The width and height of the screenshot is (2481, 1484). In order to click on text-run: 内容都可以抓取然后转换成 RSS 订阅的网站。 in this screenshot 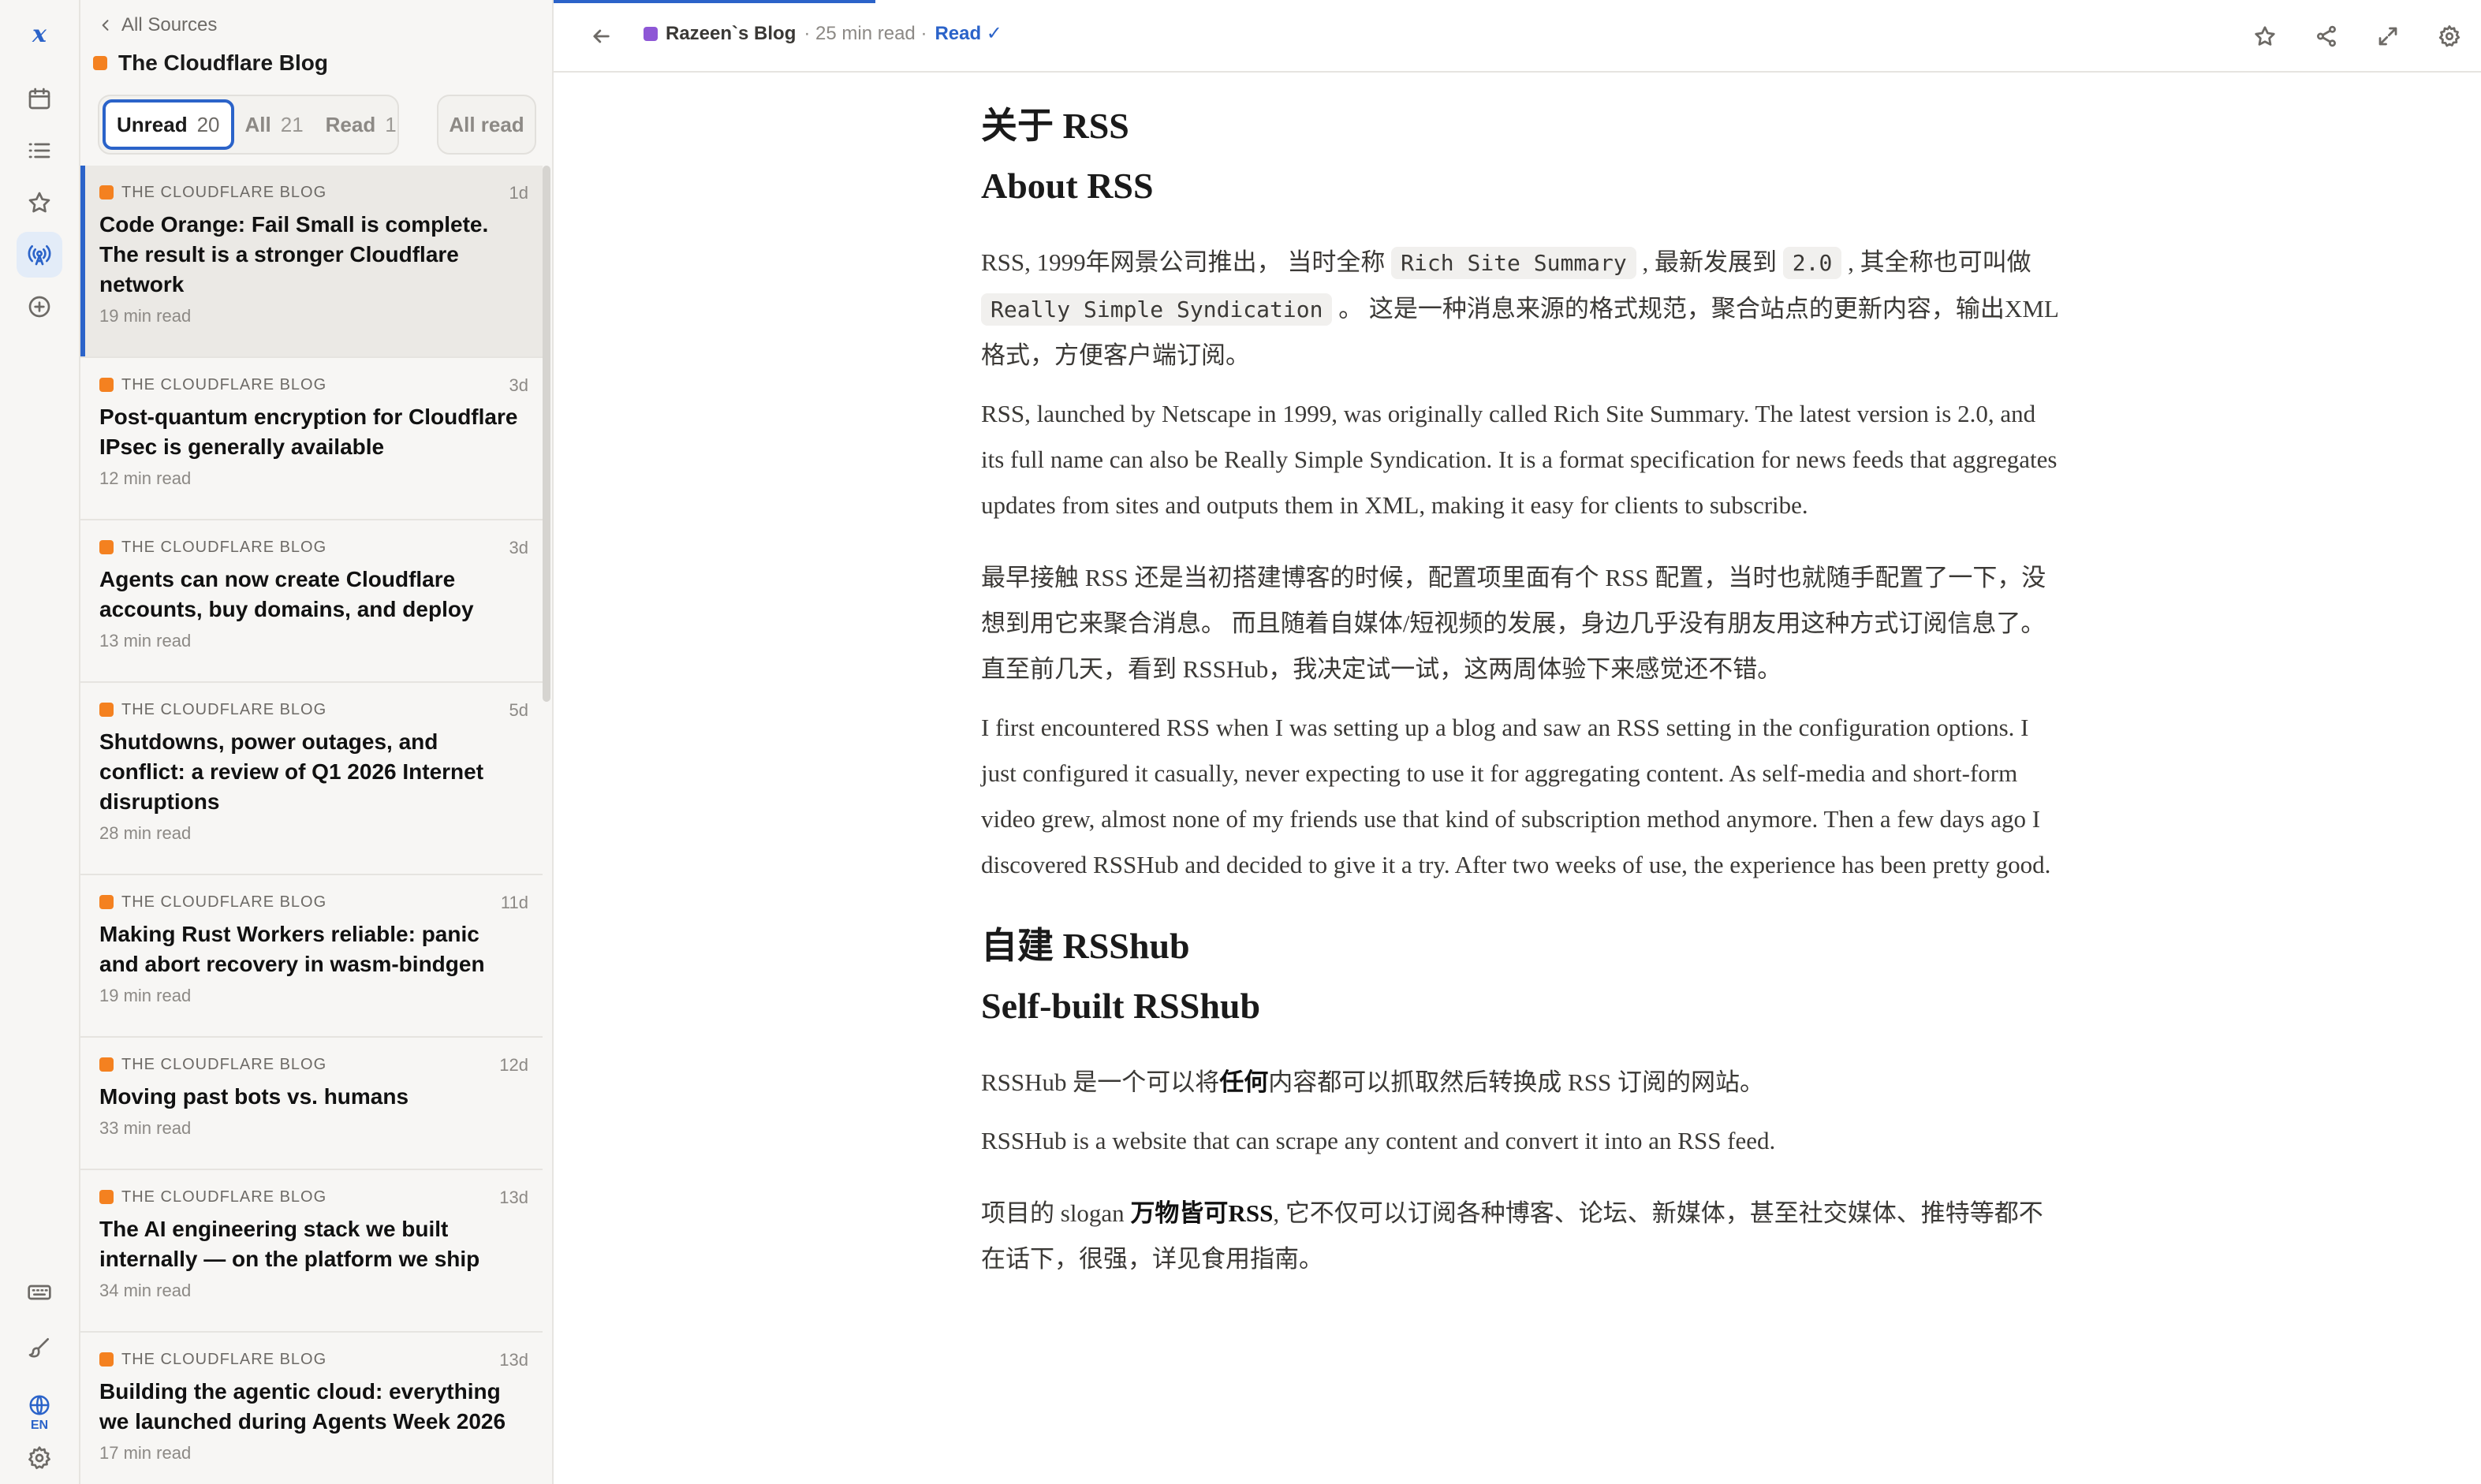, I will do `click(1516, 1082)`.